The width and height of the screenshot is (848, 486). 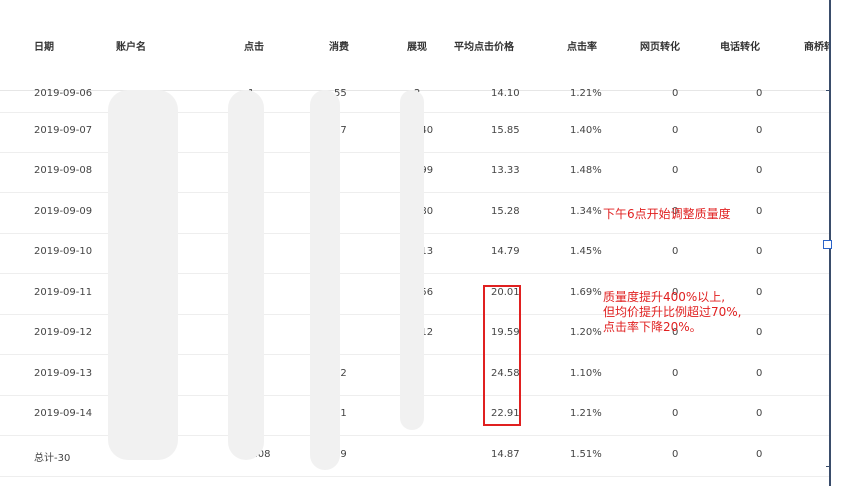 I want to click on annotation-line: 但均价提升比例超过70%,, so click(x=672, y=312).